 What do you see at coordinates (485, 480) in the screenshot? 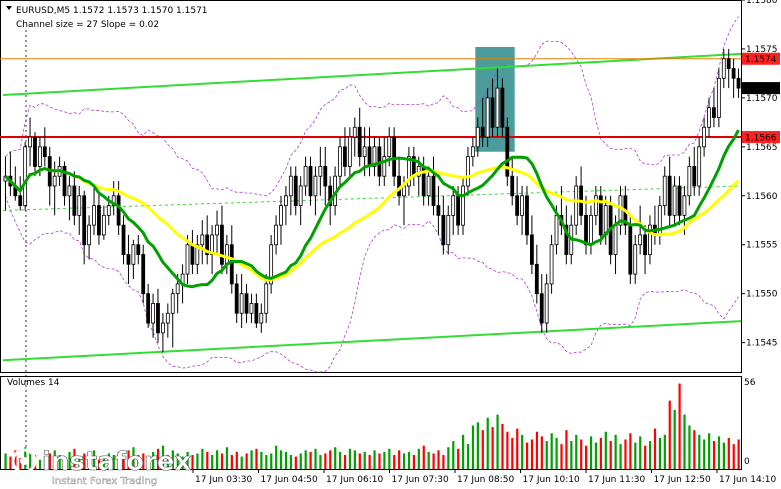
I see `x-tick-label: 17 Jun 08:50` at bounding box center [485, 480].